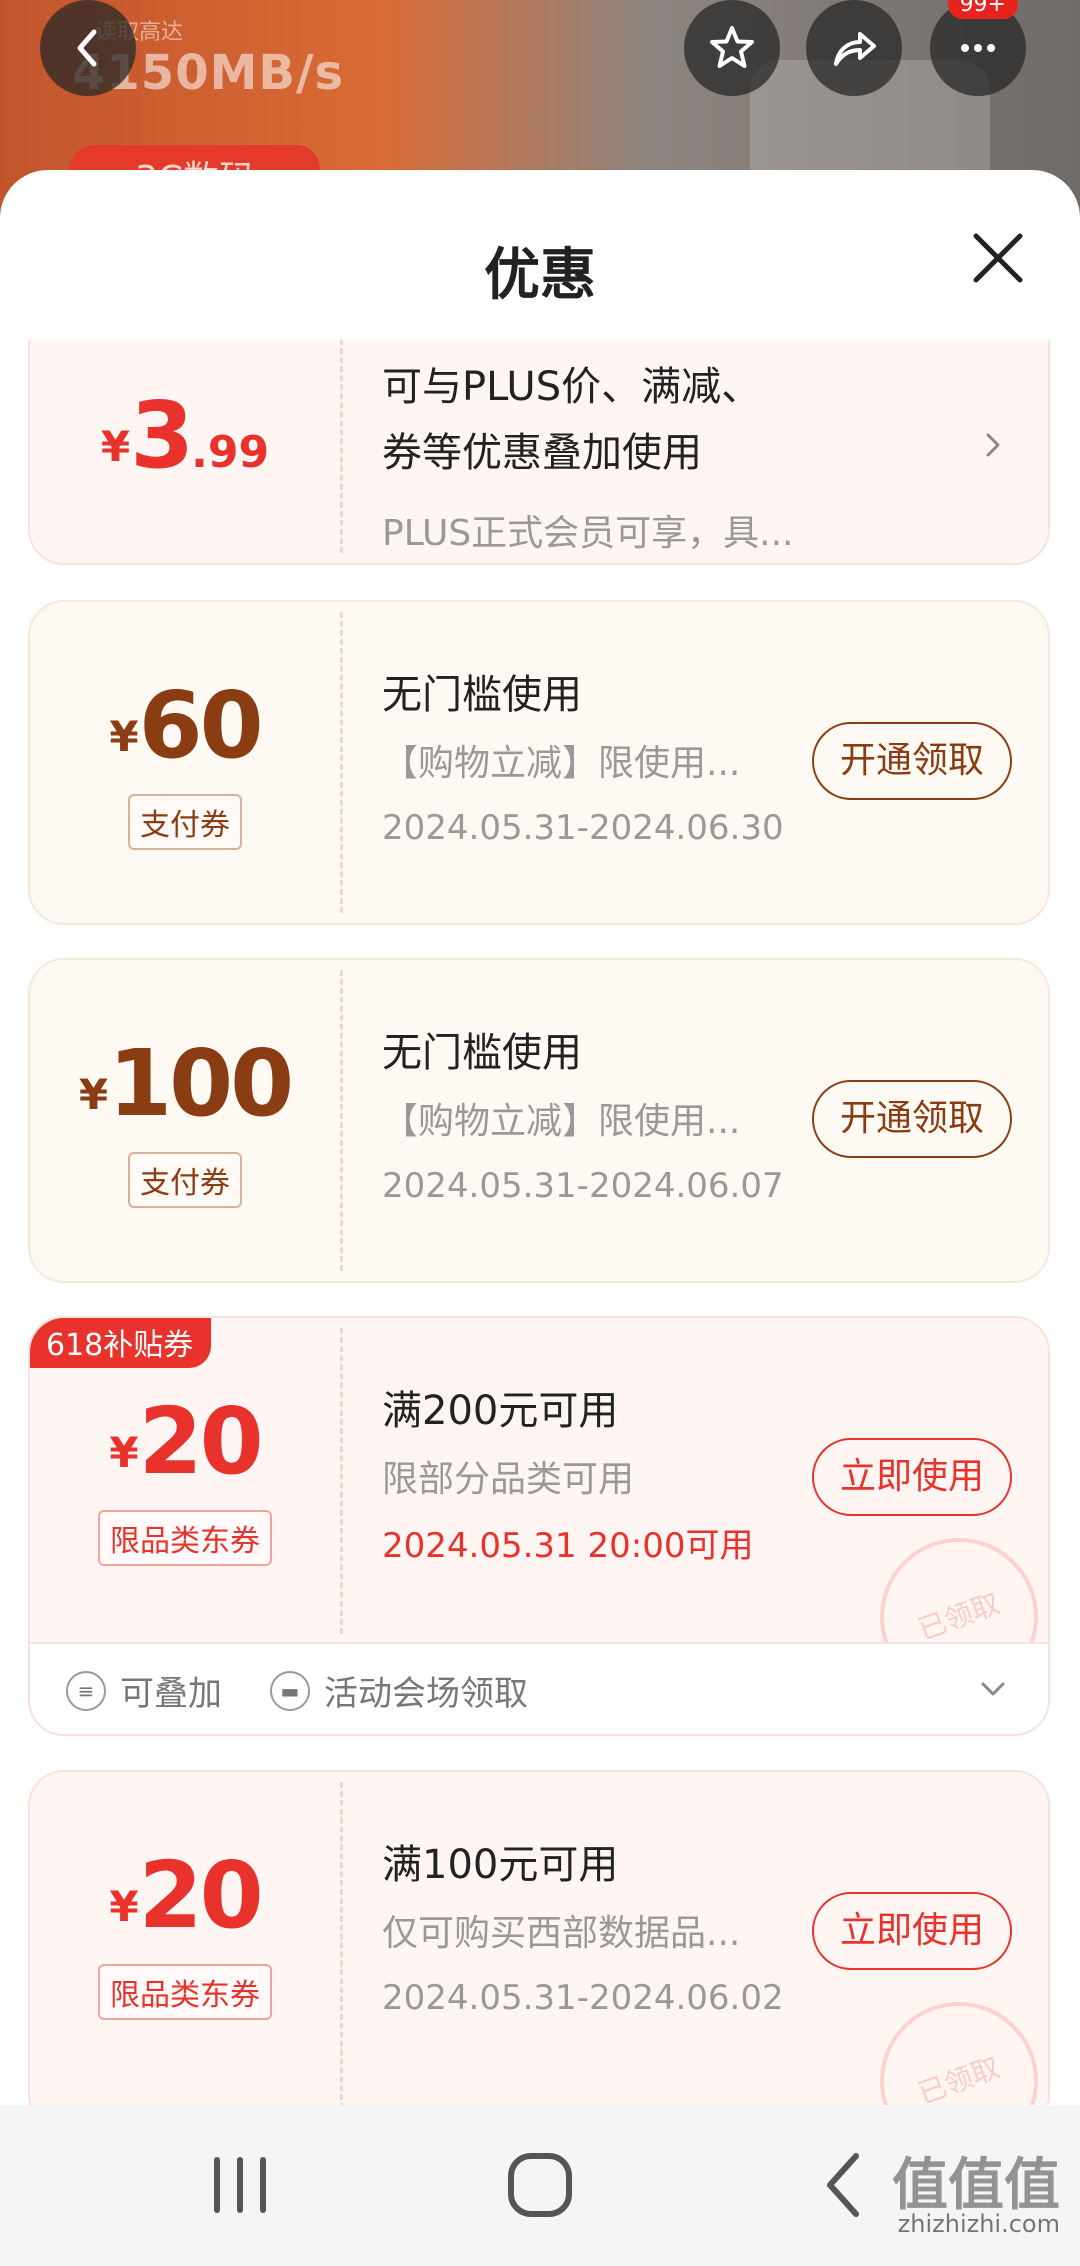  What do you see at coordinates (982, 9) in the screenshot?
I see `message-badge: 99+` at bounding box center [982, 9].